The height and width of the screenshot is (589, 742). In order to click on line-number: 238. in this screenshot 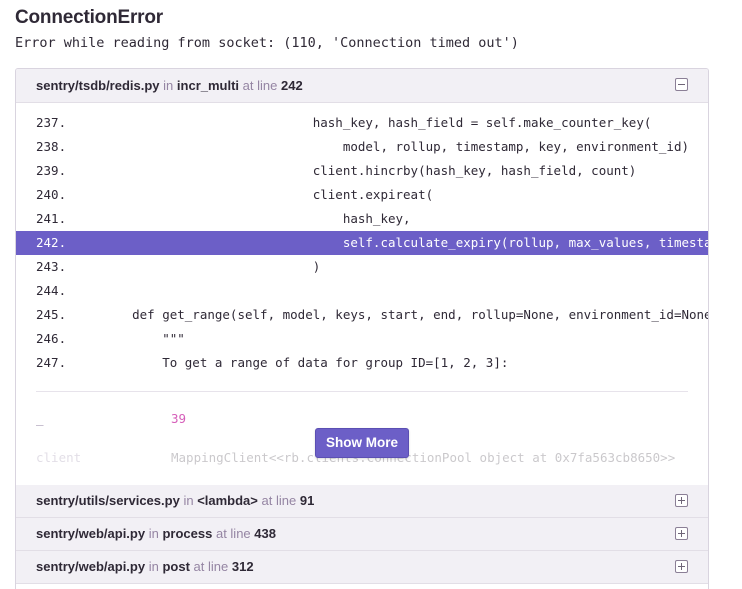, I will do `click(51, 146)`.